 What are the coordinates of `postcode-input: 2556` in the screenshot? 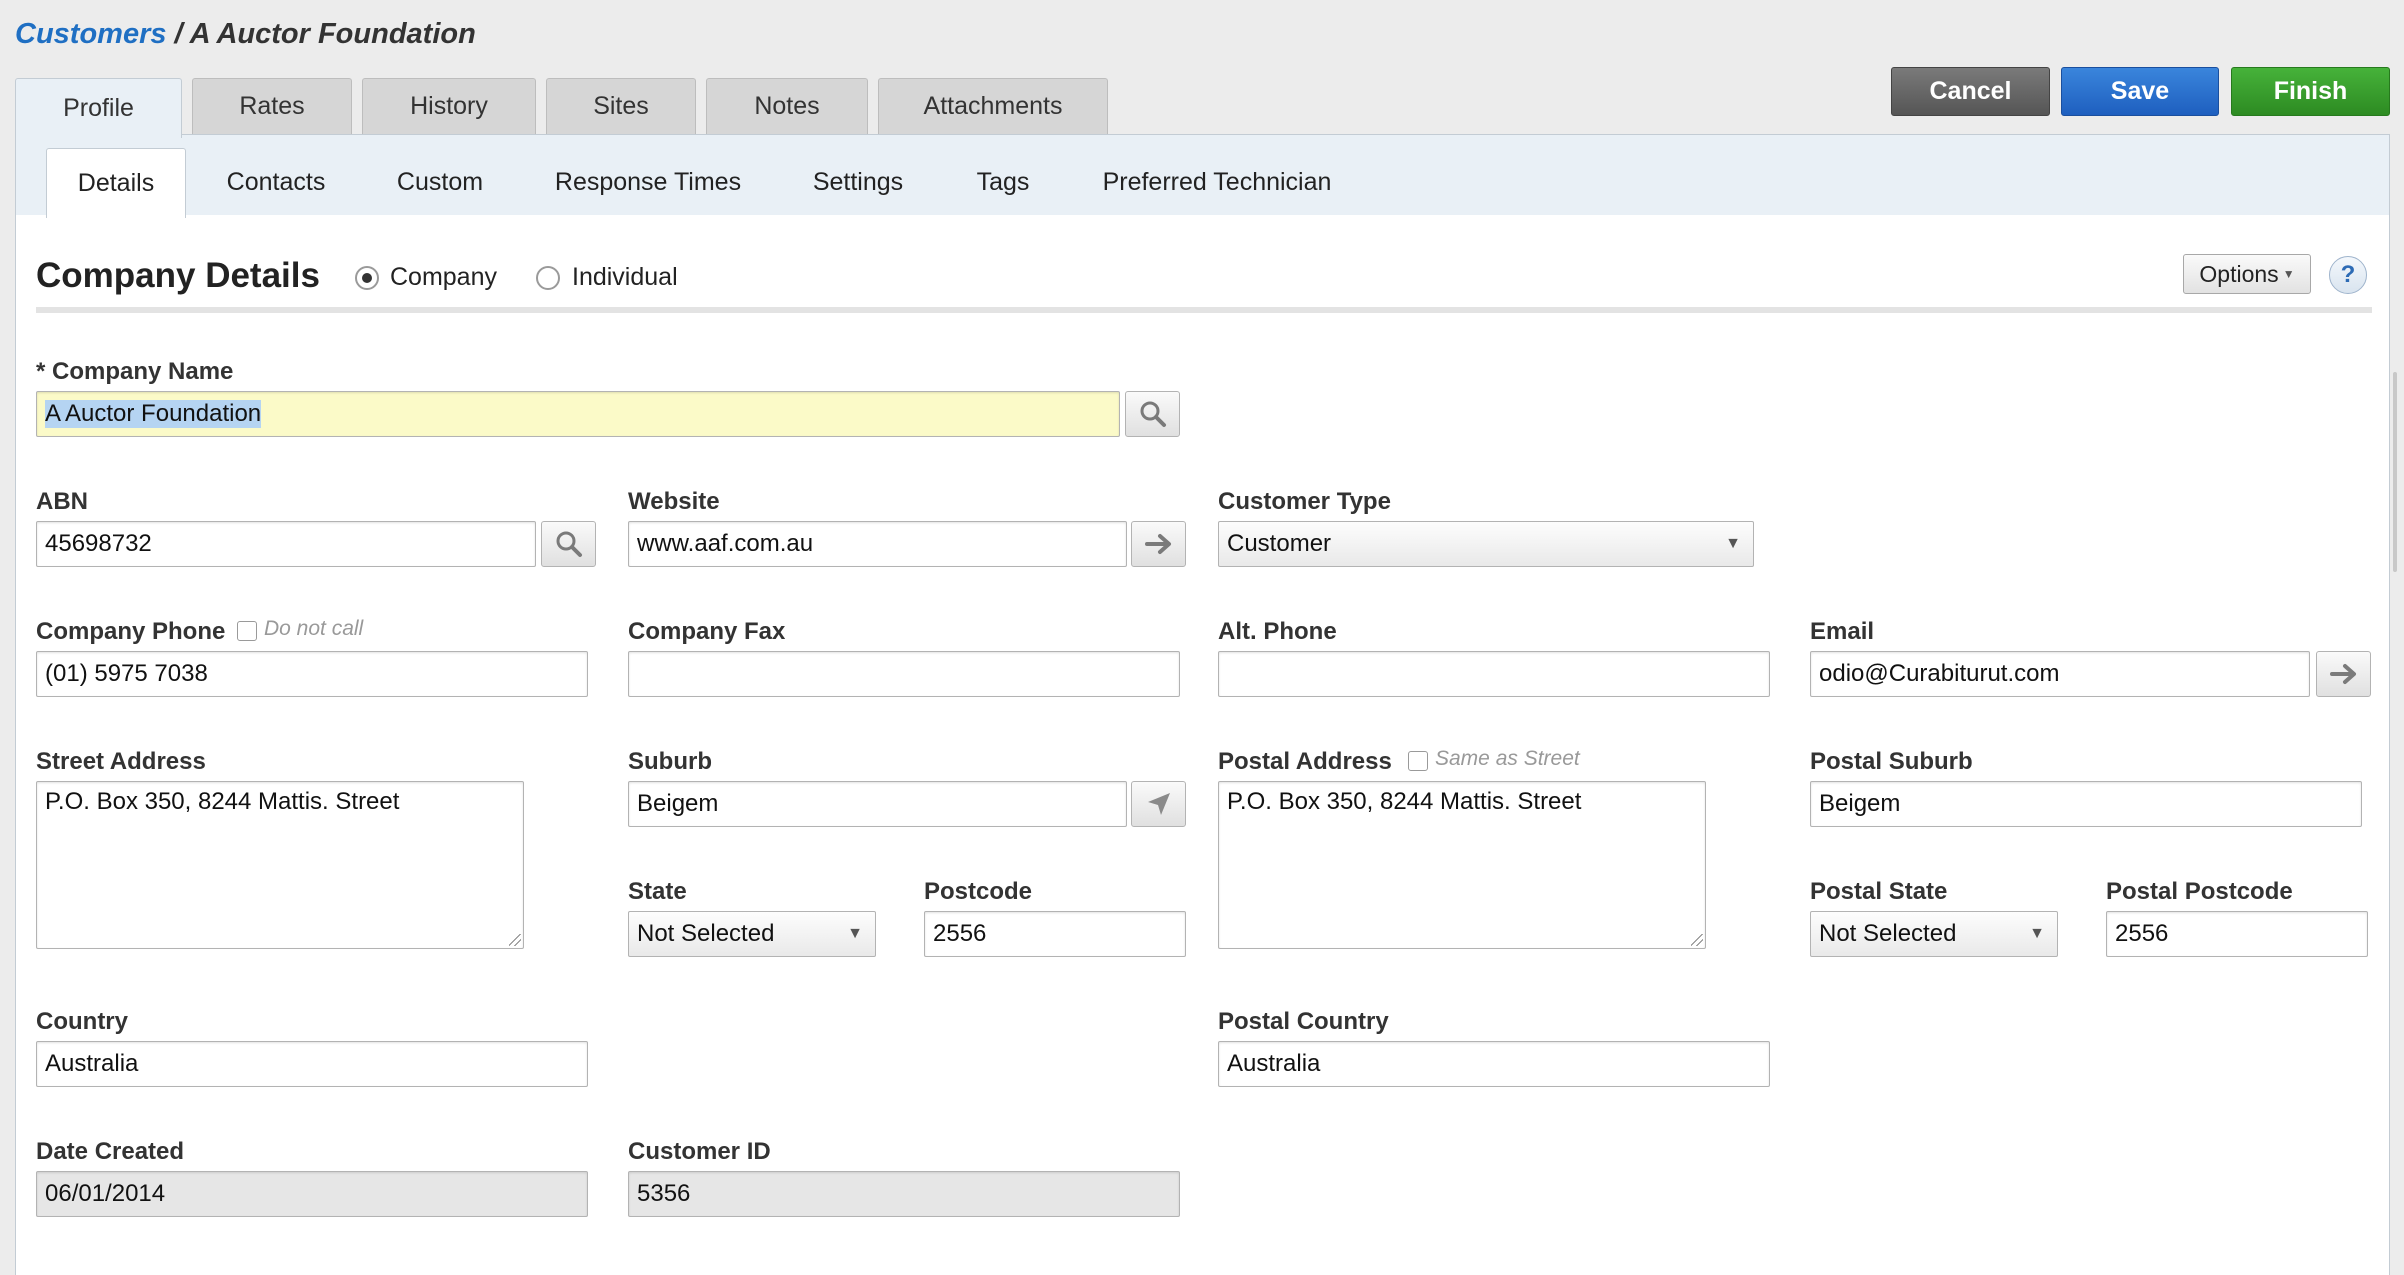 It's located at (1055, 934).